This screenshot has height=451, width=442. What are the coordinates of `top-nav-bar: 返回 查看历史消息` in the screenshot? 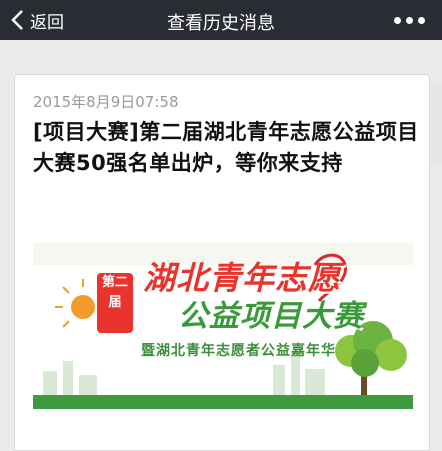 It's located at (221, 20).